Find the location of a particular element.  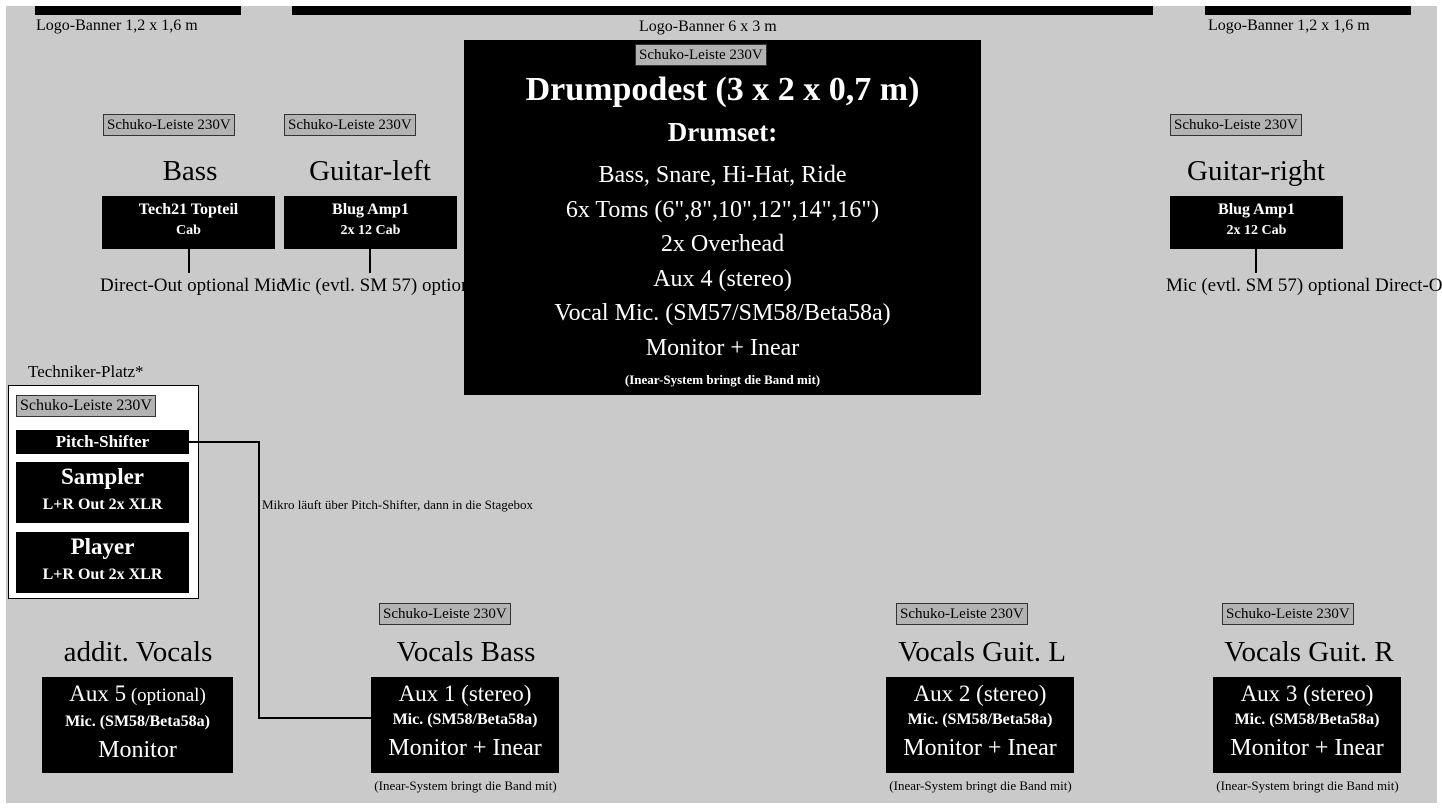

guitar-left-title: Guitar-left is located at coordinates (370, 171).